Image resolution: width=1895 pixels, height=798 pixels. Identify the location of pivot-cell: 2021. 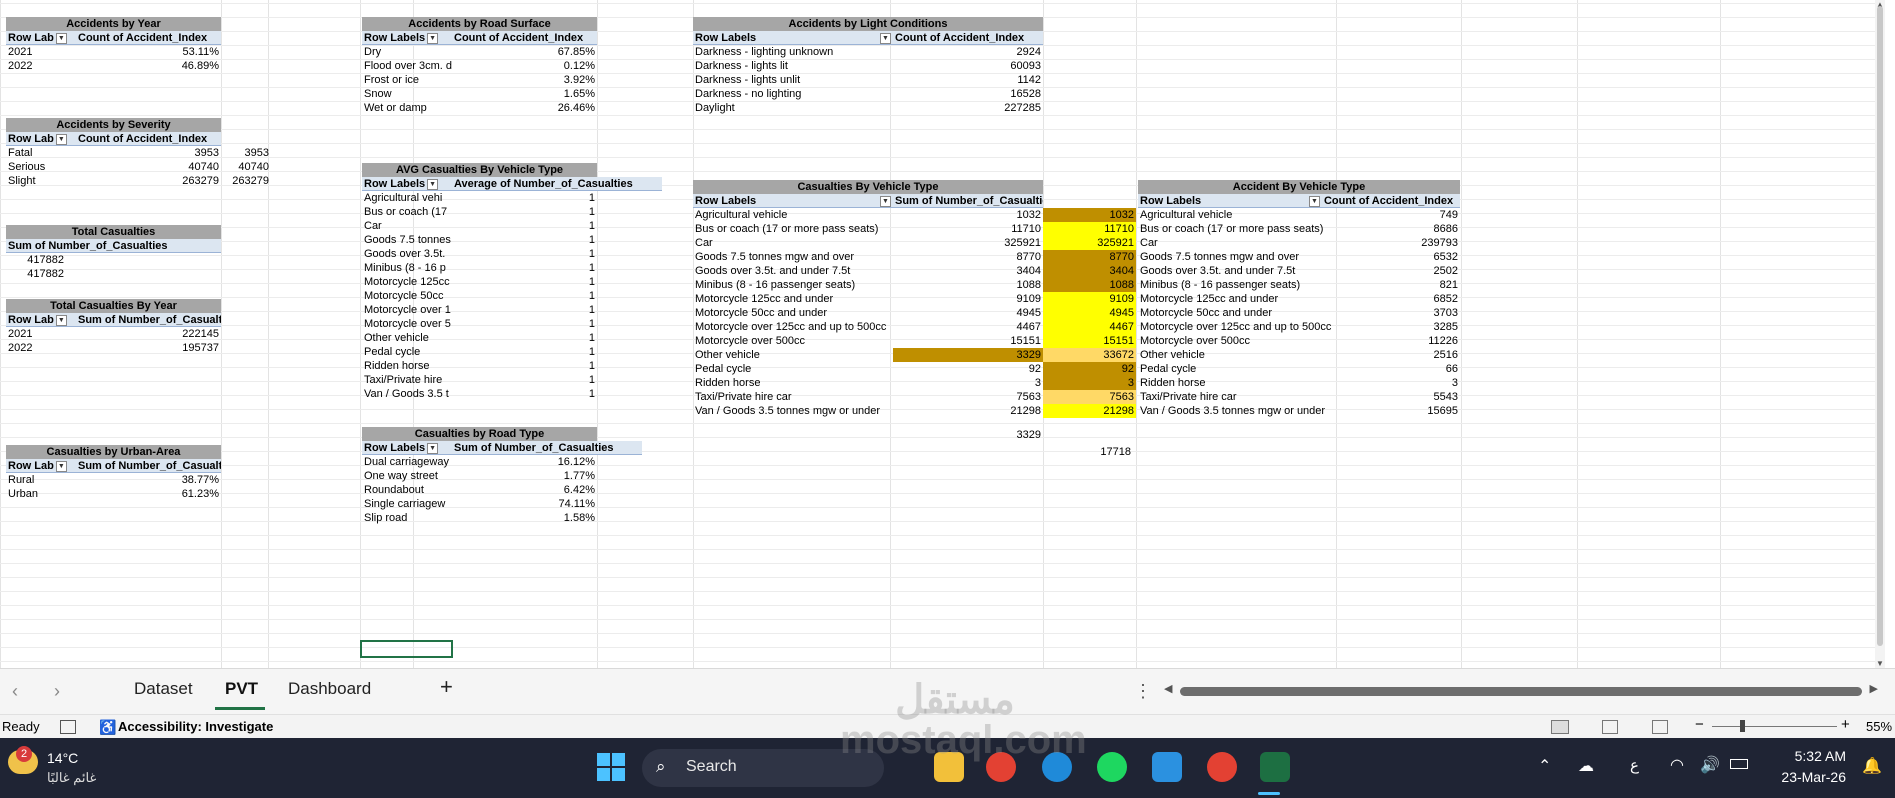
(41, 52).